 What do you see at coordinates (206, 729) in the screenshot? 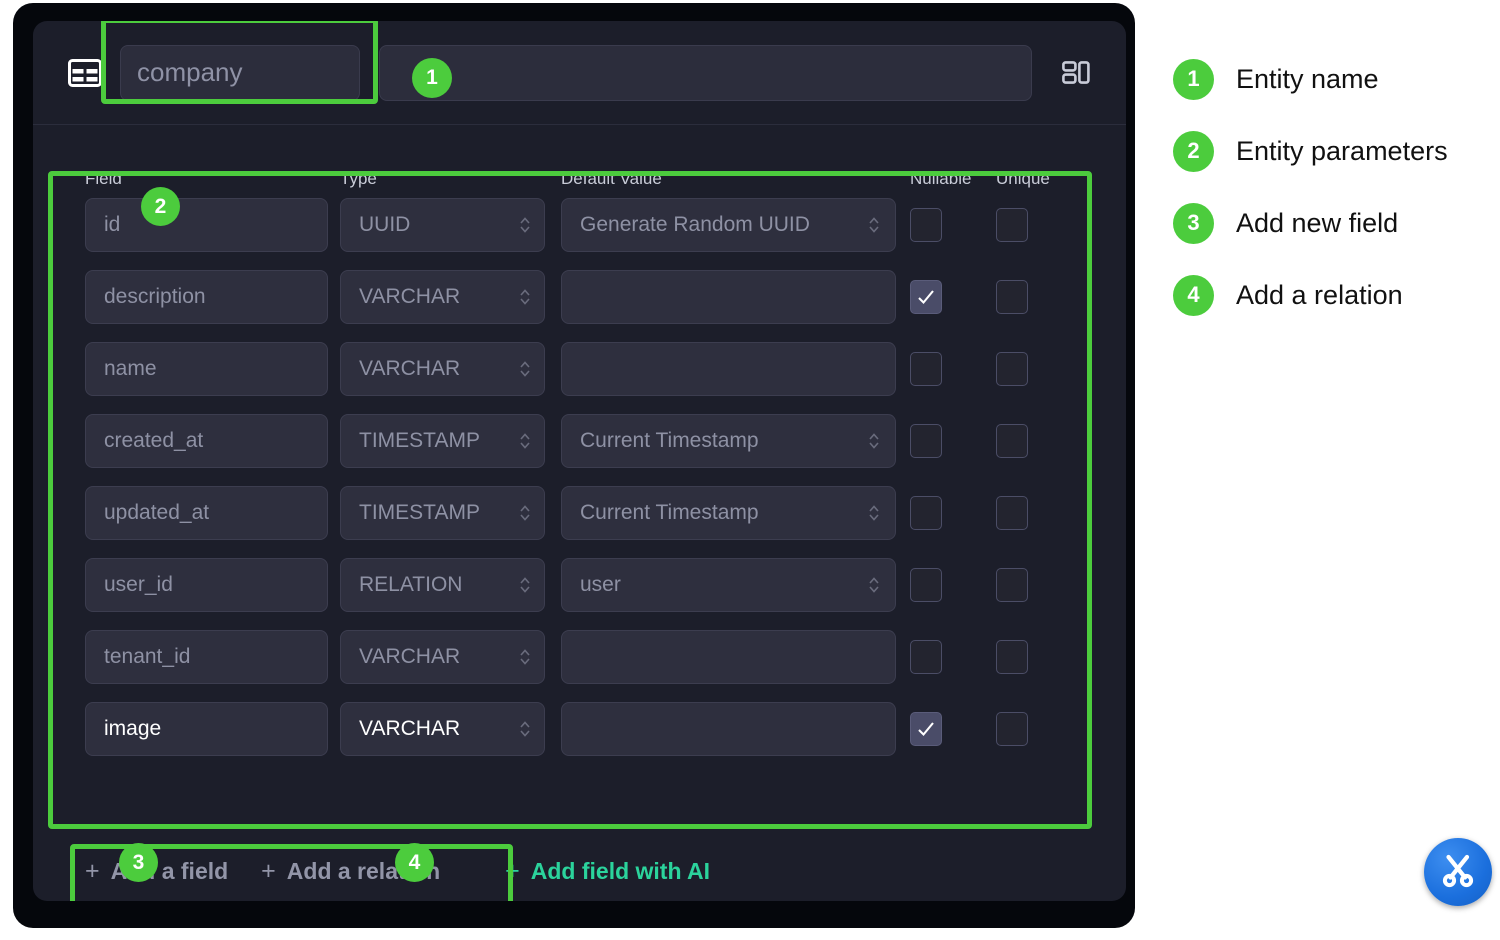
I see `field-name-input: image` at bounding box center [206, 729].